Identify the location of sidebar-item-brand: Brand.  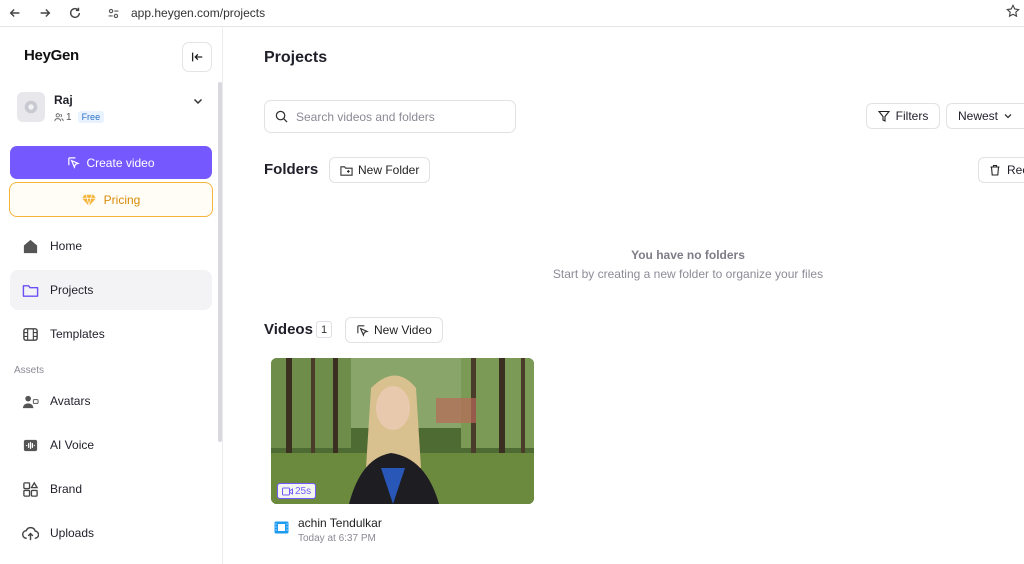
(111, 489).